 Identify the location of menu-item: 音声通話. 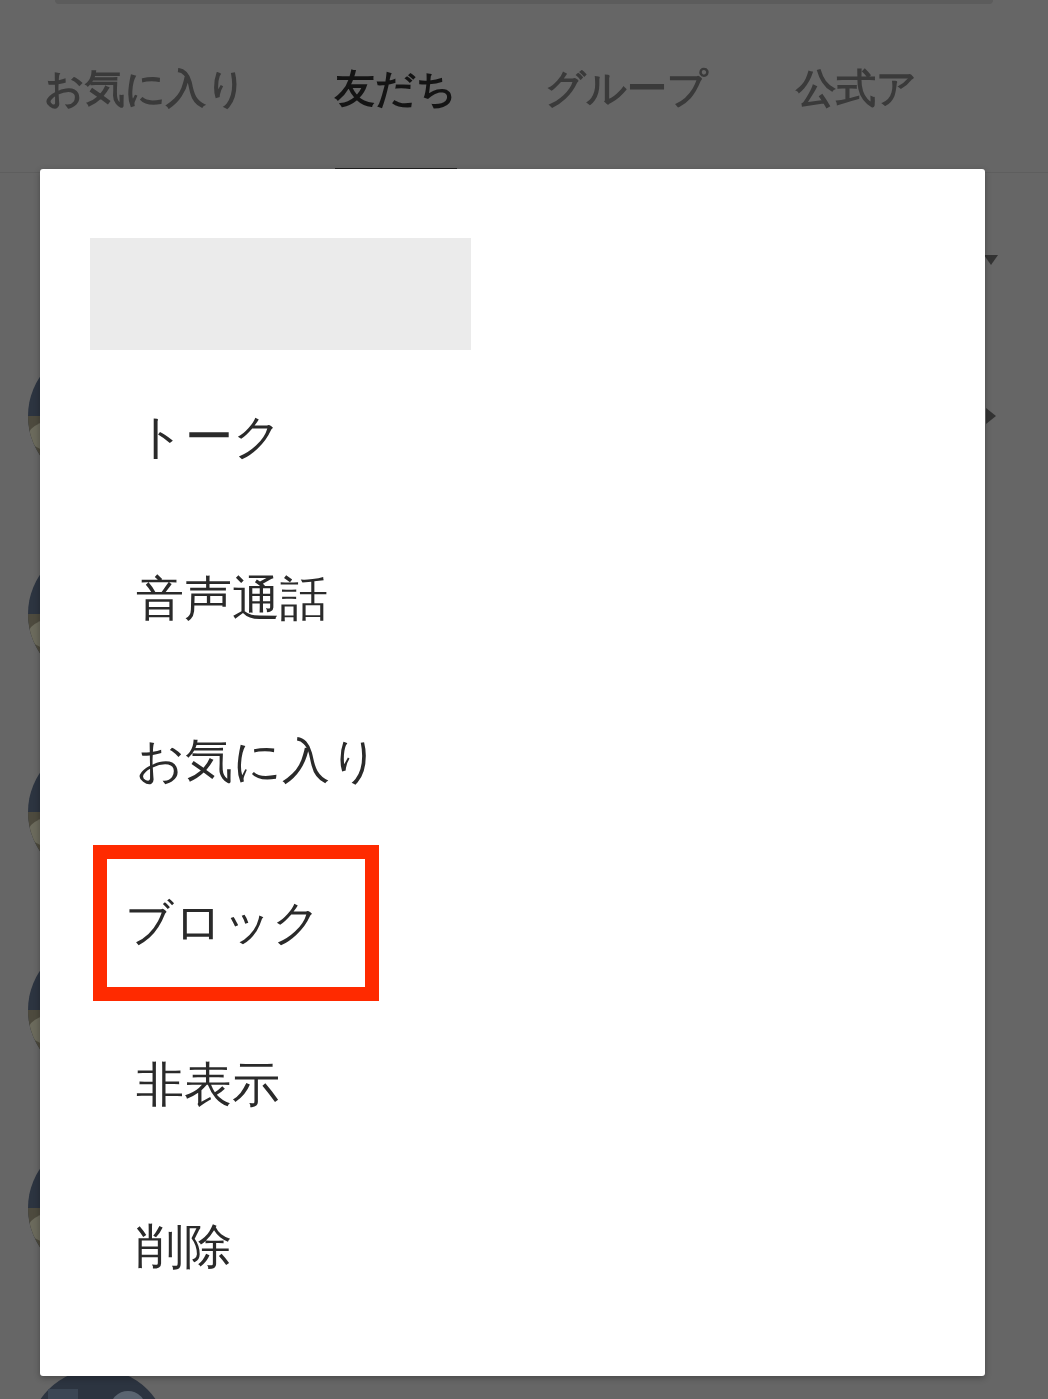
(216, 599).